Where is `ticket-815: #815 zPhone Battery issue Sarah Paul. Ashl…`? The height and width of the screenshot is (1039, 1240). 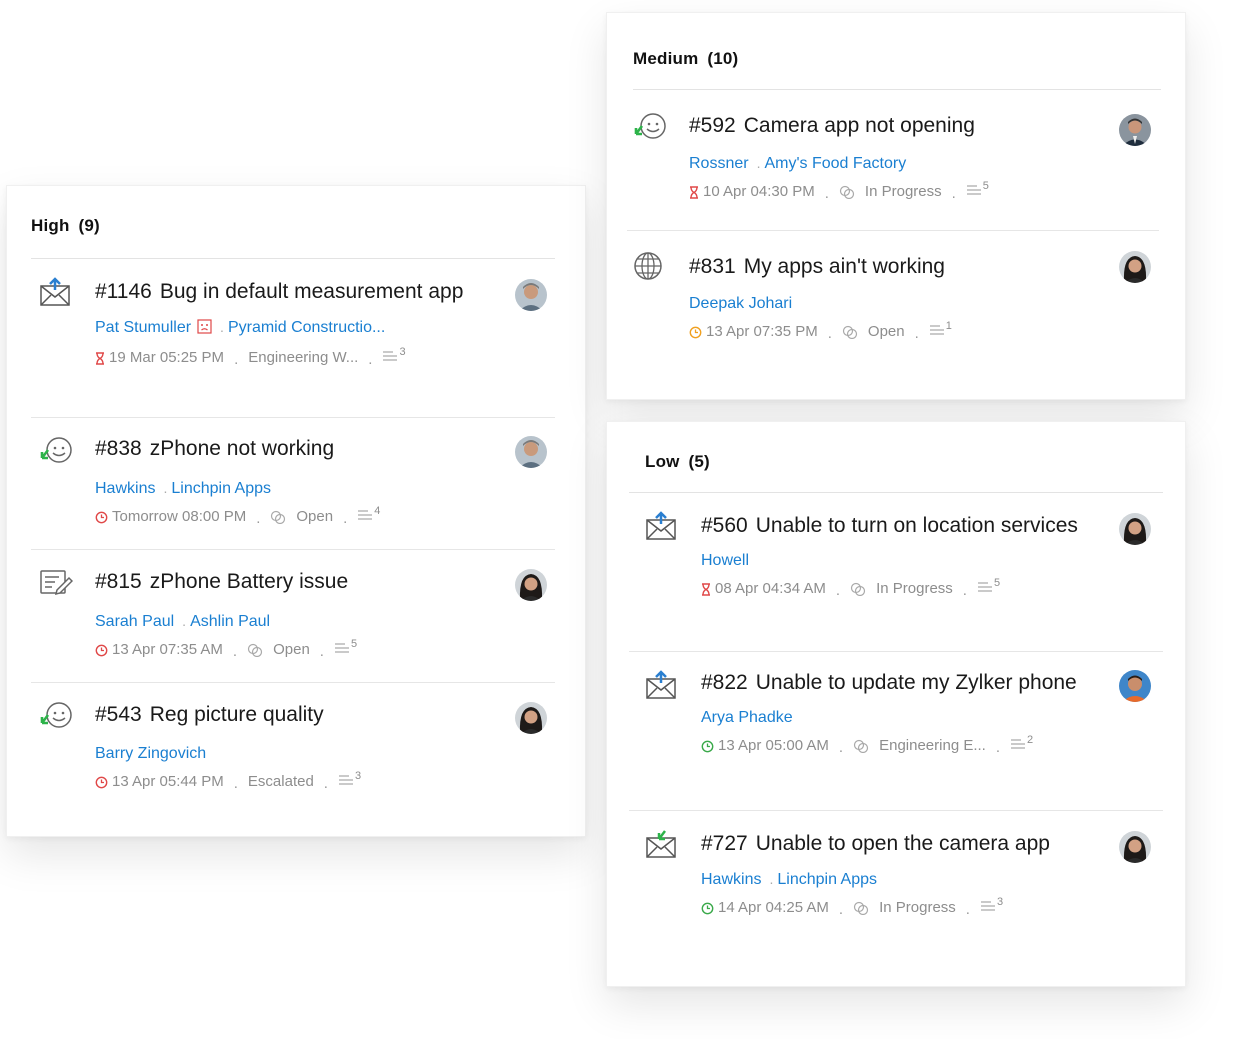 ticket-815: #815 zPhone Battery issue Sarah Paul. Ashl… is located at coordinates (293, 616).